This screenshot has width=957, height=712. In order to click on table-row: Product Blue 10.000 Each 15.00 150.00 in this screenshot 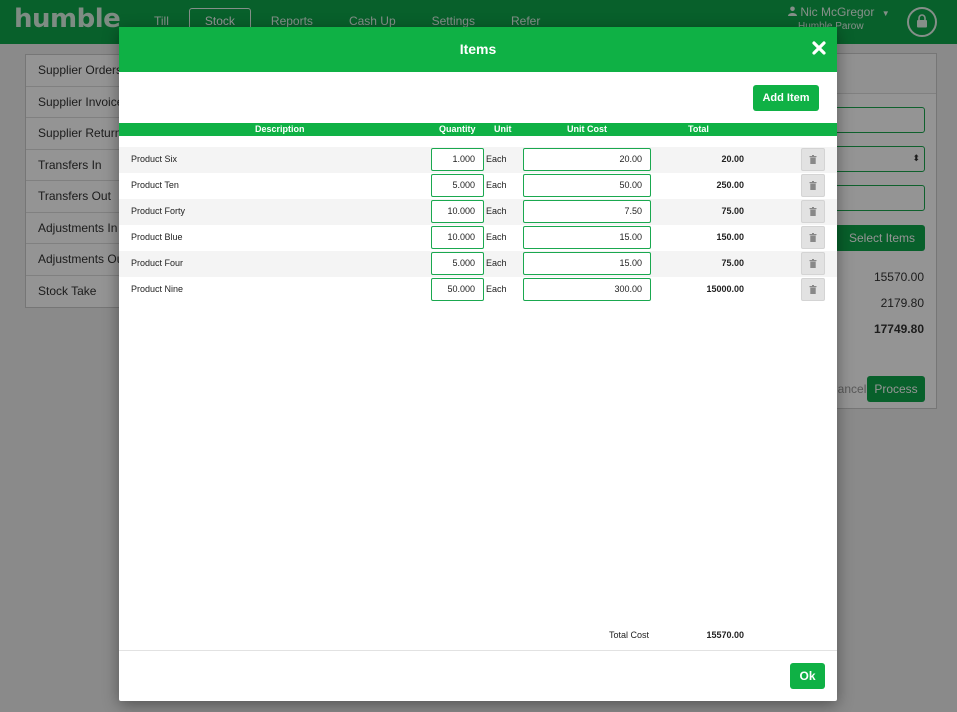, I will do `click(478, 238)`.